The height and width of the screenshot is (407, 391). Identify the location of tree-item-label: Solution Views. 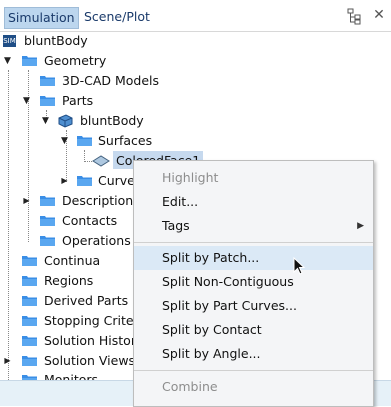
(90, 360).